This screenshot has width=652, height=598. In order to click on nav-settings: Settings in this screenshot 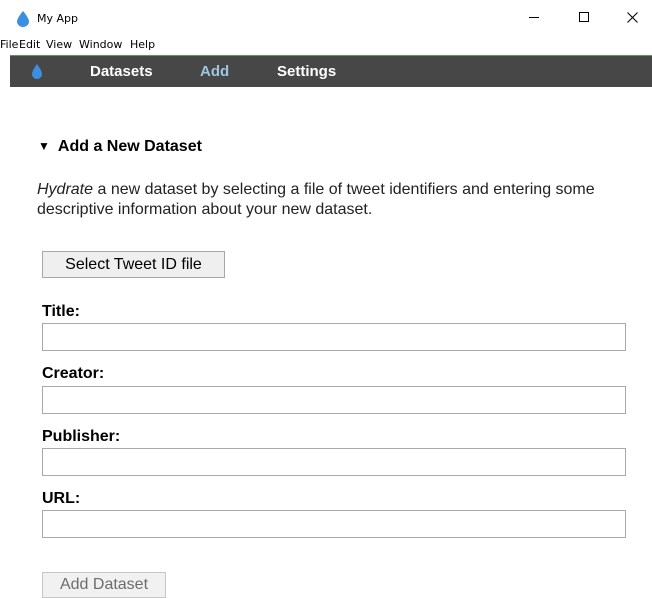, I will do `click(306, 71)`.